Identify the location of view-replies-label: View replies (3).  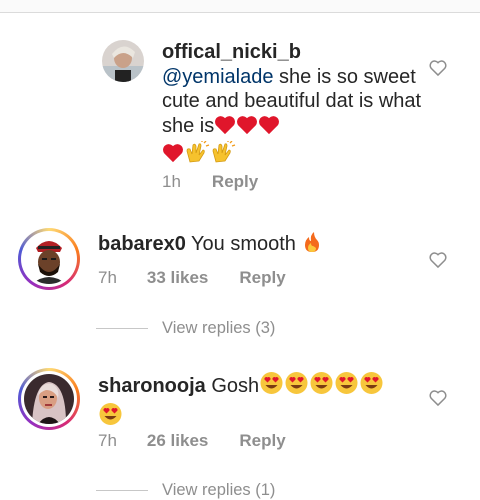
(219, 328).